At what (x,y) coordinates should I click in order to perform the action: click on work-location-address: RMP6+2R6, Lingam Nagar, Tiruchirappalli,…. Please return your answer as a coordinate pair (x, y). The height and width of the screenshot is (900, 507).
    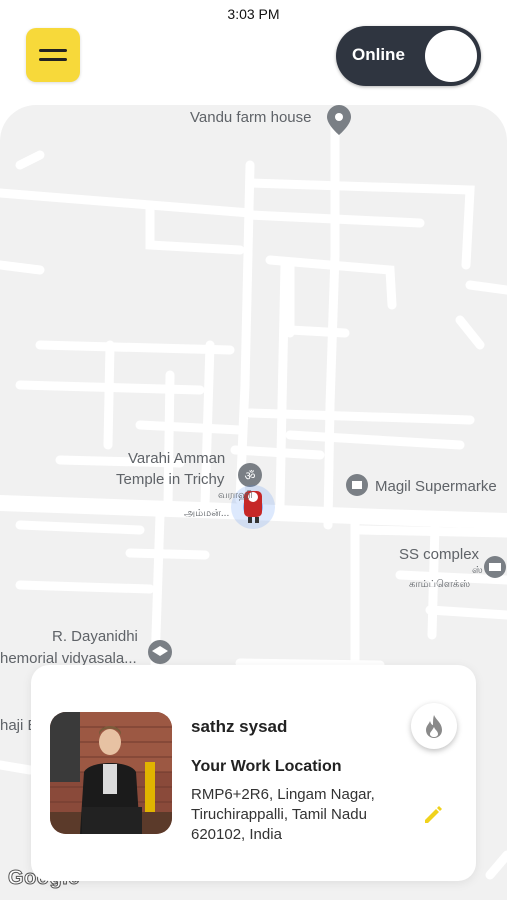
    Looking at the image, I should click on (283, 815).